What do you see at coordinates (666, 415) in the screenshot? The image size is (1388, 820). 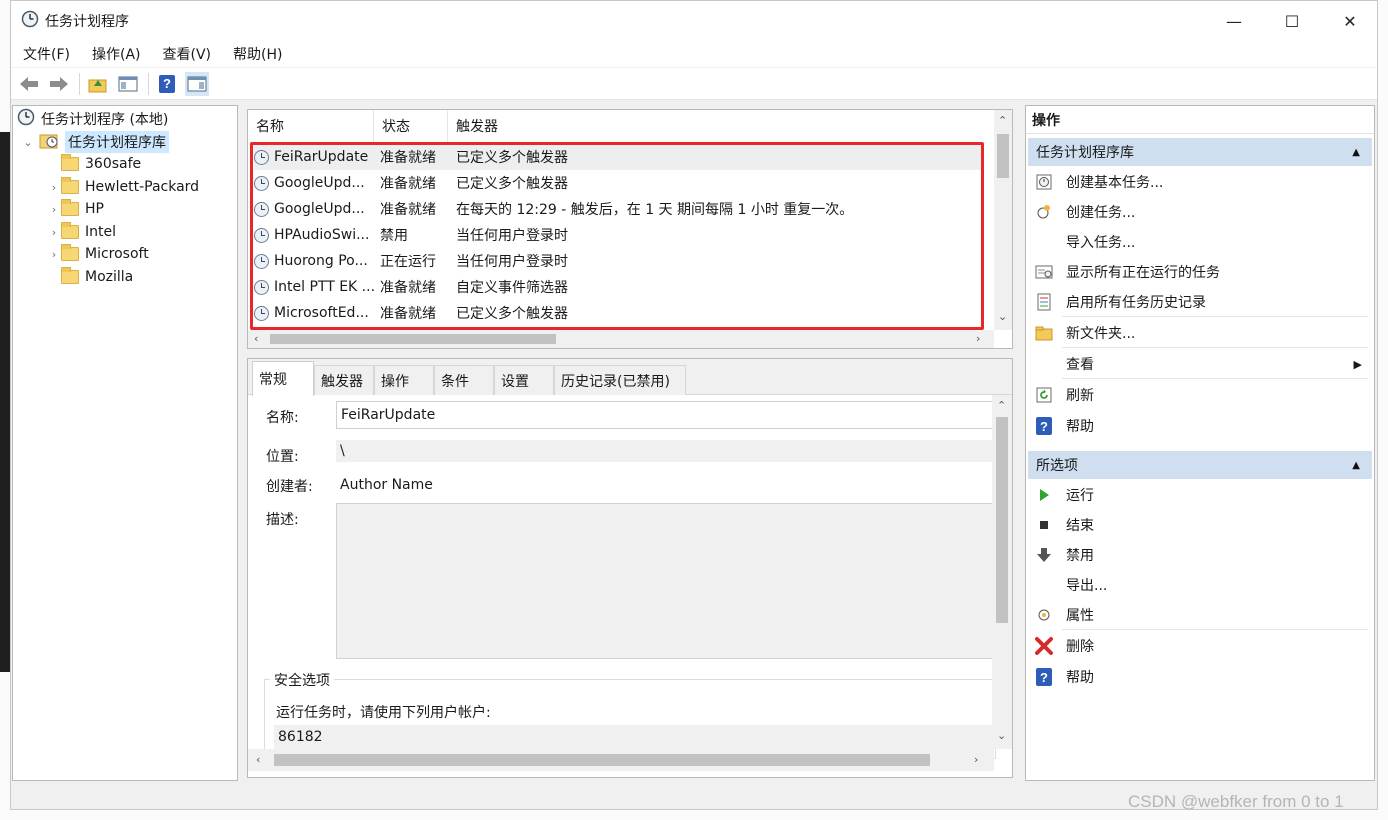 I see `name-field: FeiRarUpdate` at bounding box center [666, 415].